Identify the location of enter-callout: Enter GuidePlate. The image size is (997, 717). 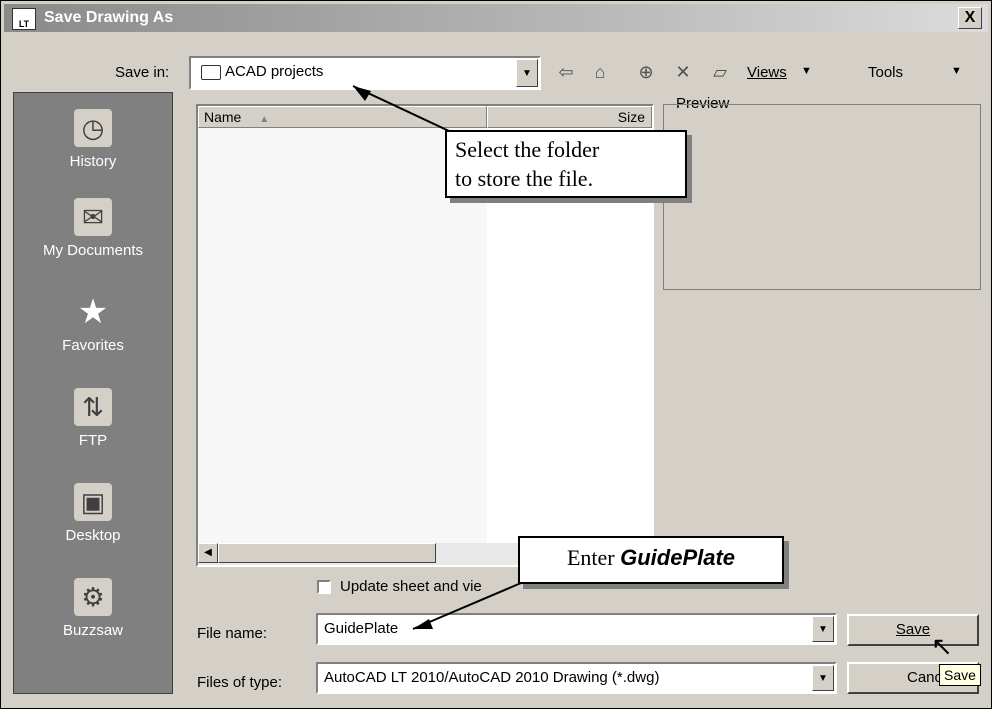
(651, 560).